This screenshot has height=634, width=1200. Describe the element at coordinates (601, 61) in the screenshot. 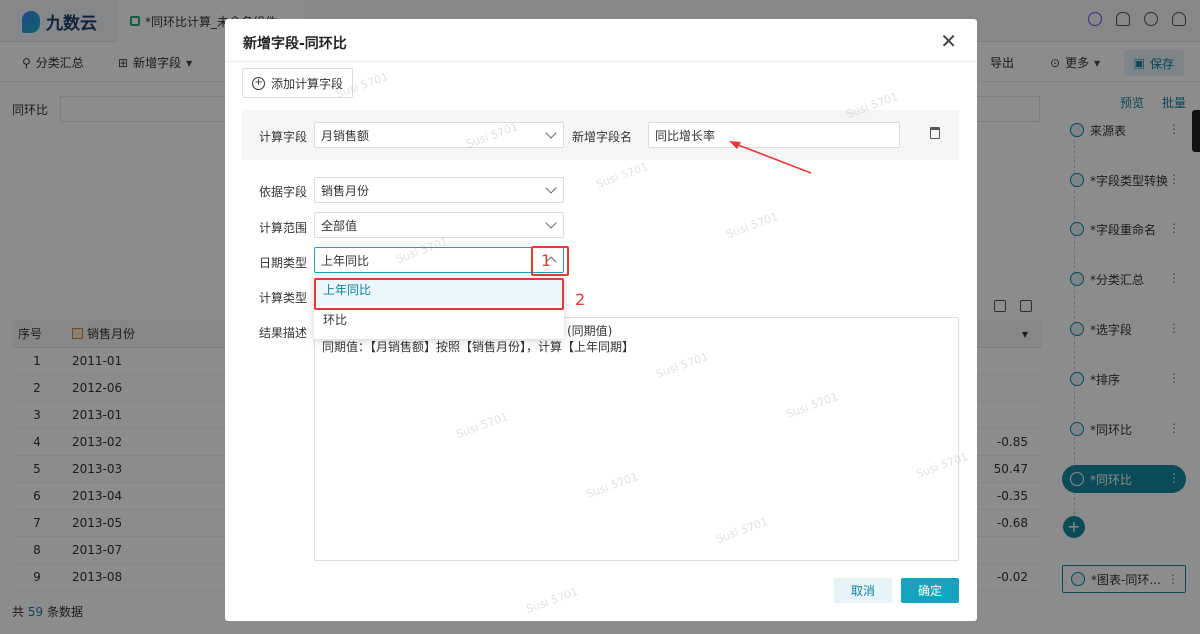

I see `divider` at that location.